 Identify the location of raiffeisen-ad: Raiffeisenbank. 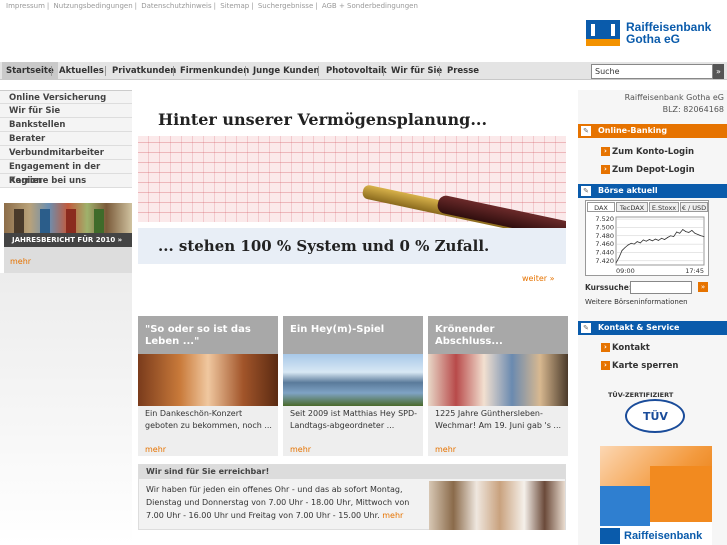
(656, 495).